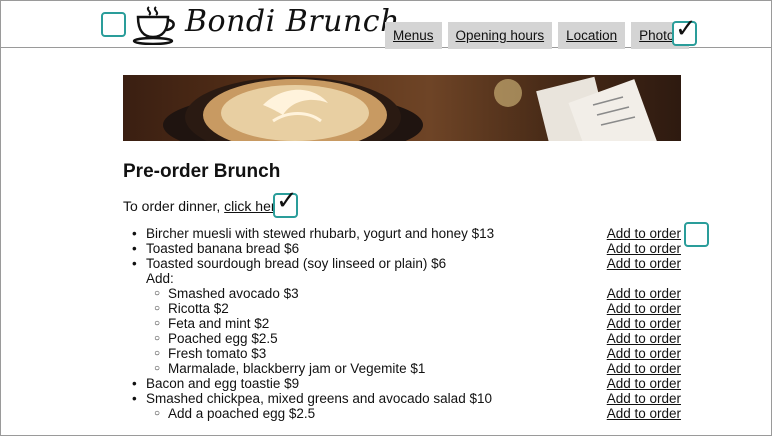  I want to click on item-text: Smashed avocado $3, so click(233, 293).